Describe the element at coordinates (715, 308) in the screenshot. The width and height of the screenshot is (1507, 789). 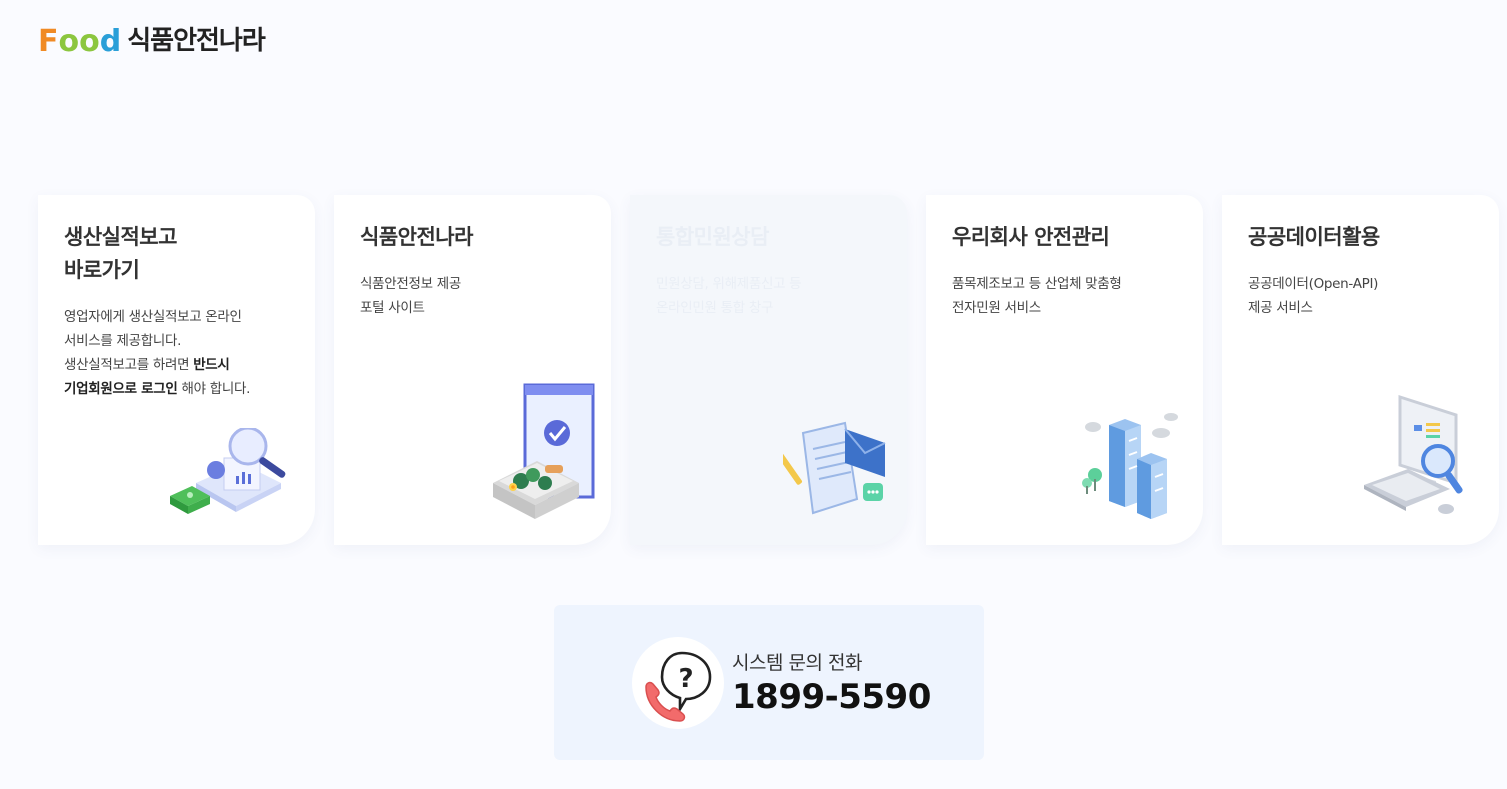
I see `desc-line: 온라인민원 통합 창구` at that location.